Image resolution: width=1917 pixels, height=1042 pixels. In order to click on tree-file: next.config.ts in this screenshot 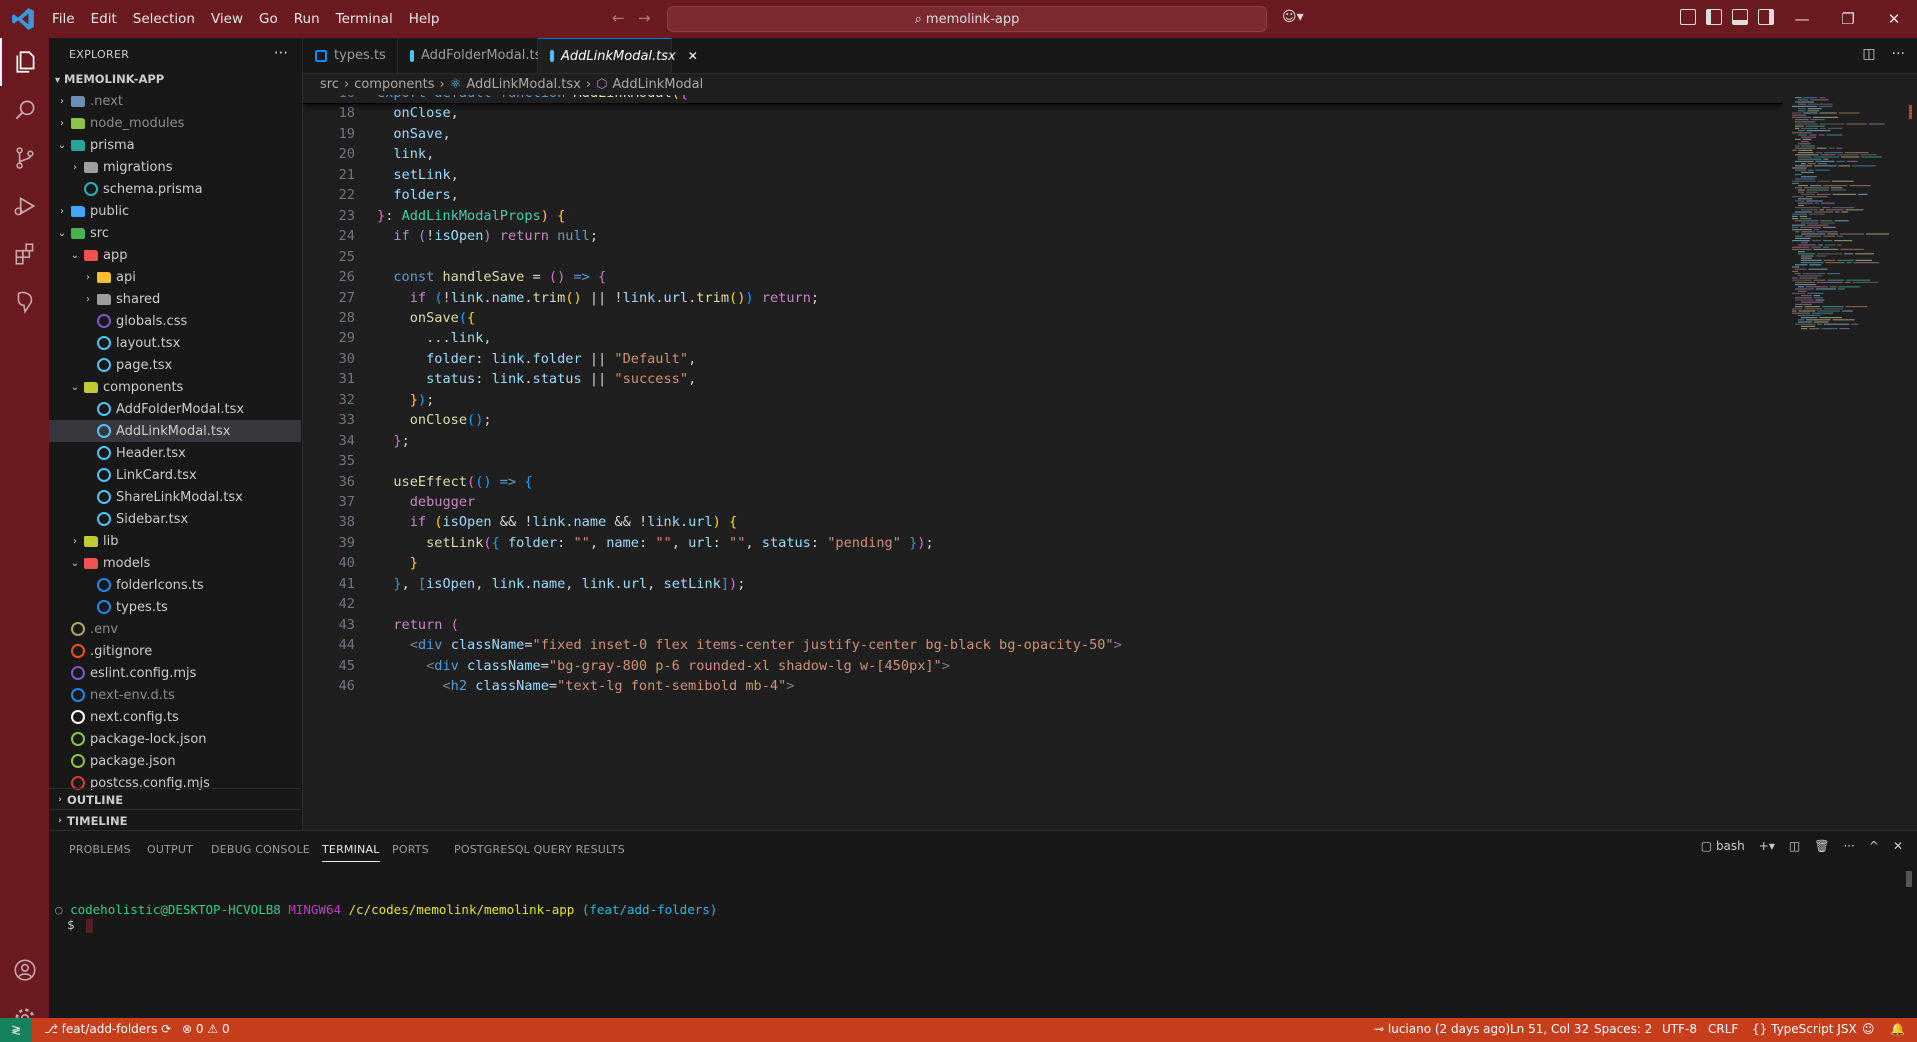, I will do `click(175, 717)`.